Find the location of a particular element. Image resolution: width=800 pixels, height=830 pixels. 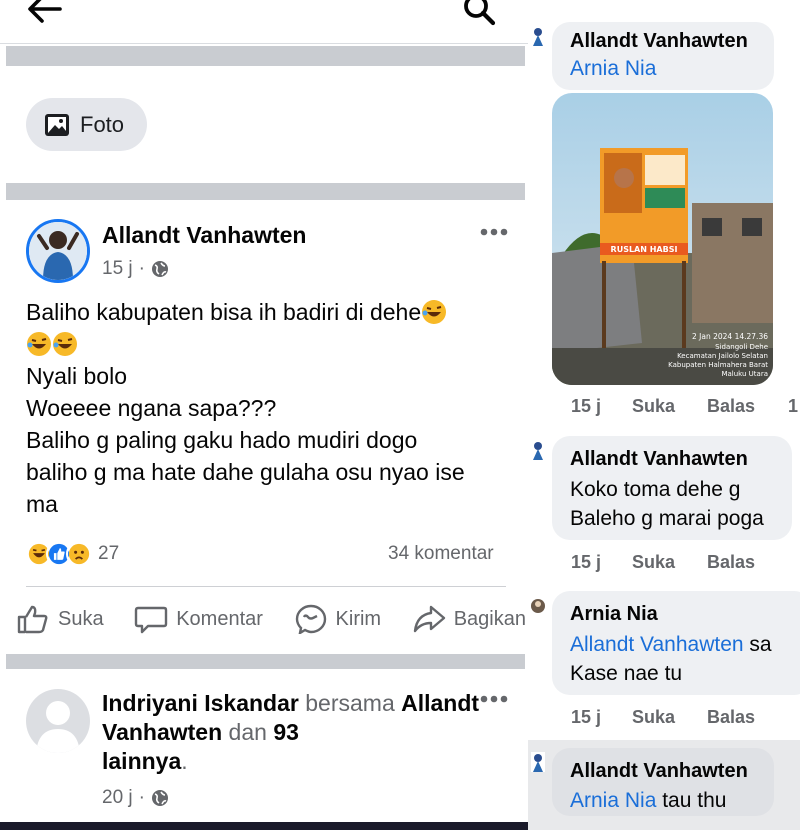

comment-author: Arnia Nia is located at coordinates (614, 614).